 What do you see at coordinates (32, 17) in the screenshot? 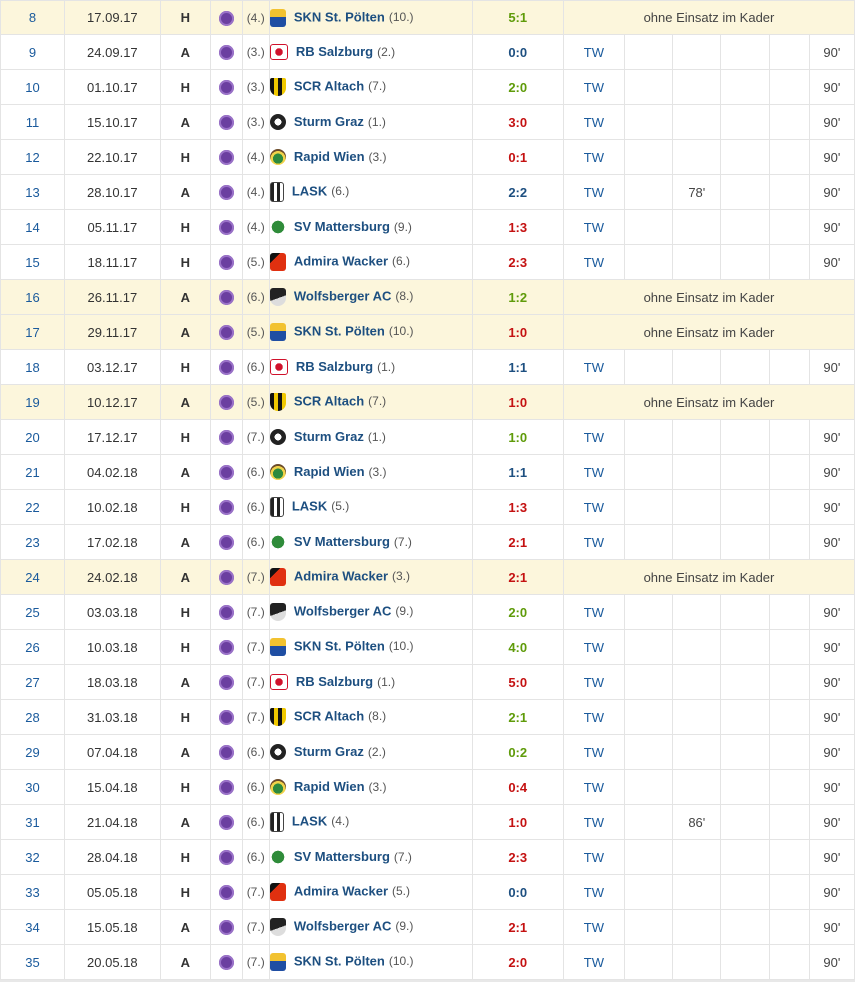
I see `matchday-link: 8` at bounding box center [32, 17].